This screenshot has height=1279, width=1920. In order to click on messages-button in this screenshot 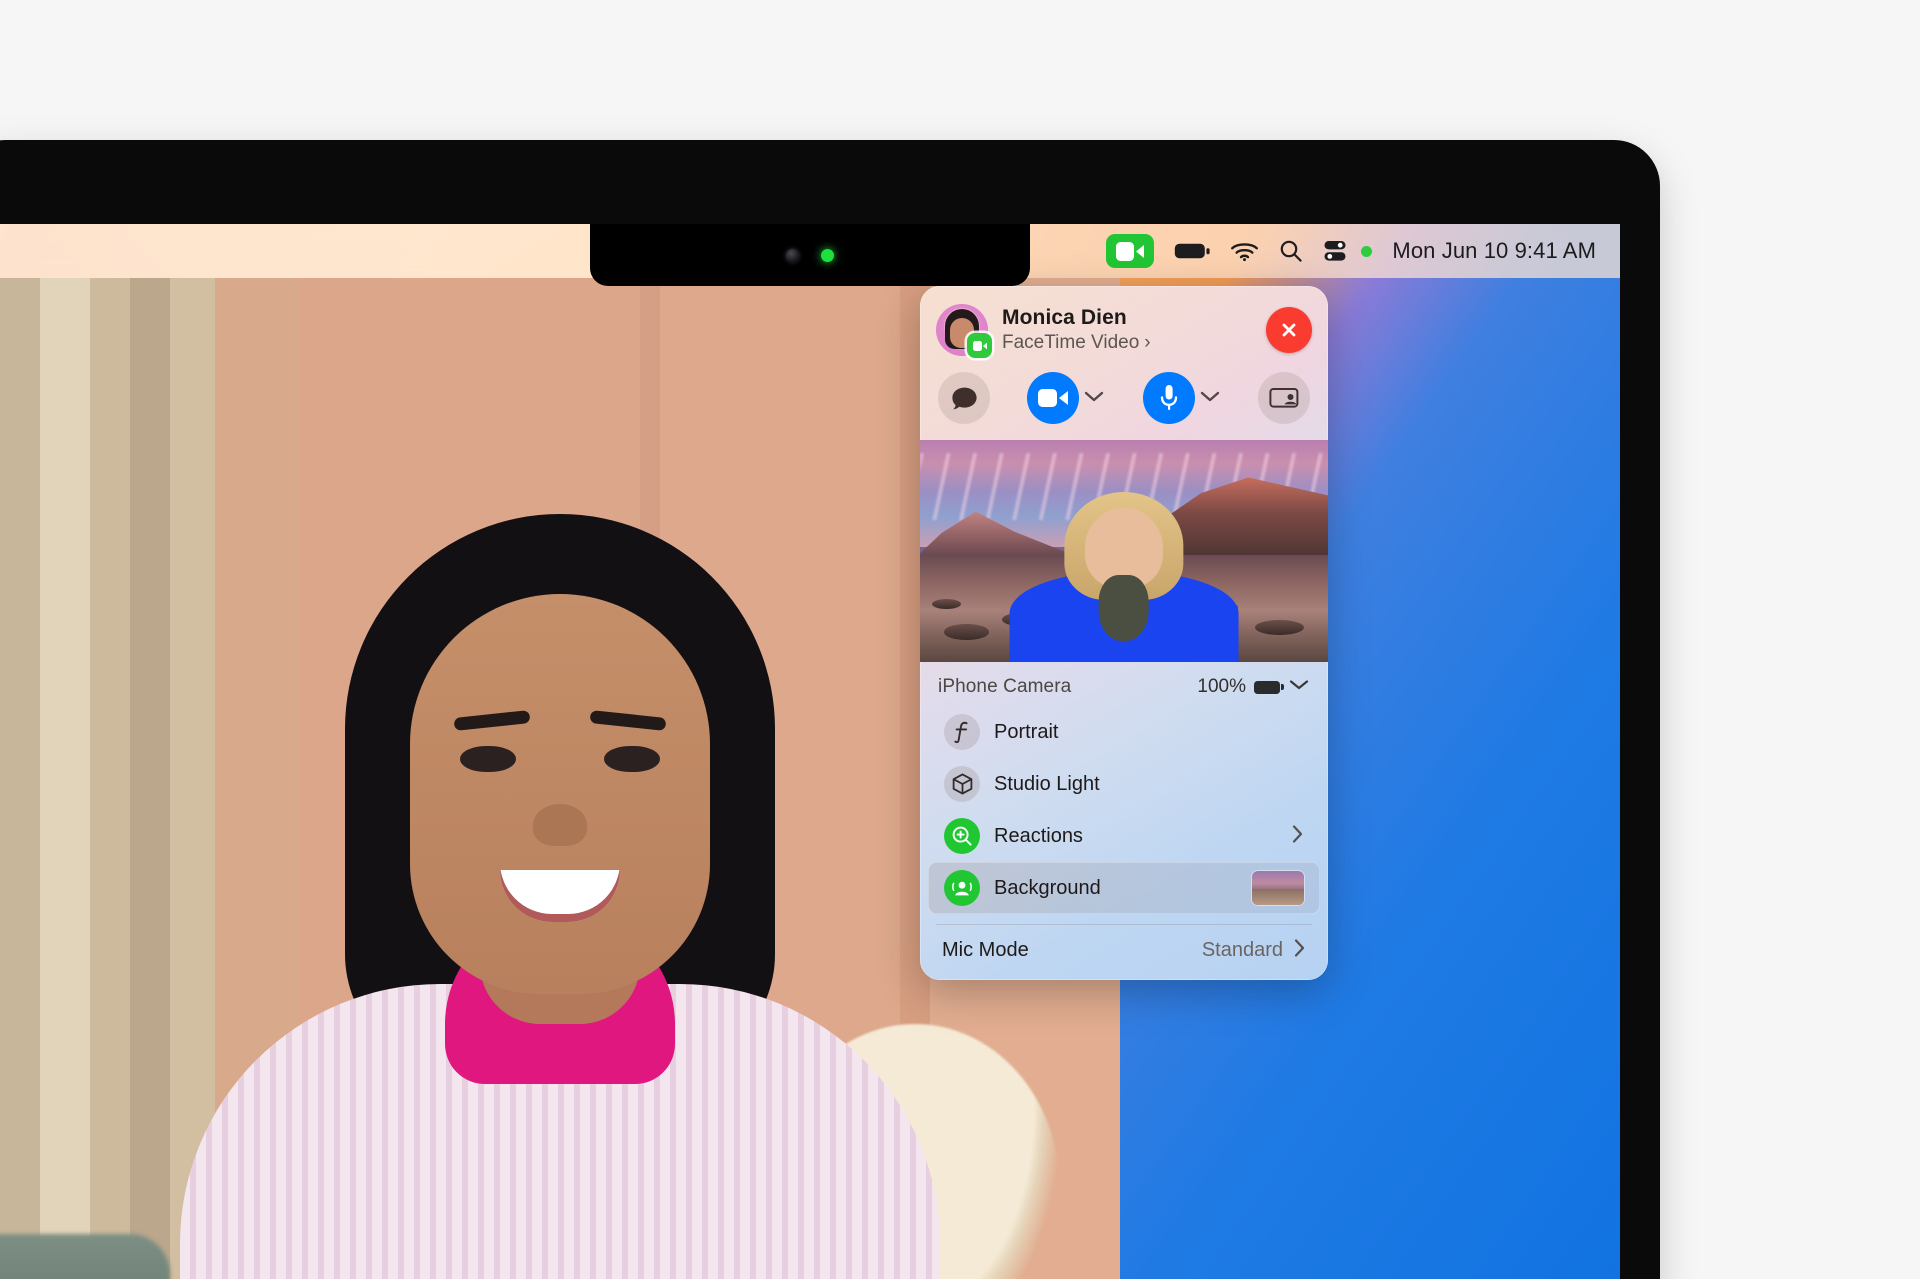, I will do `click(964, 398)`.